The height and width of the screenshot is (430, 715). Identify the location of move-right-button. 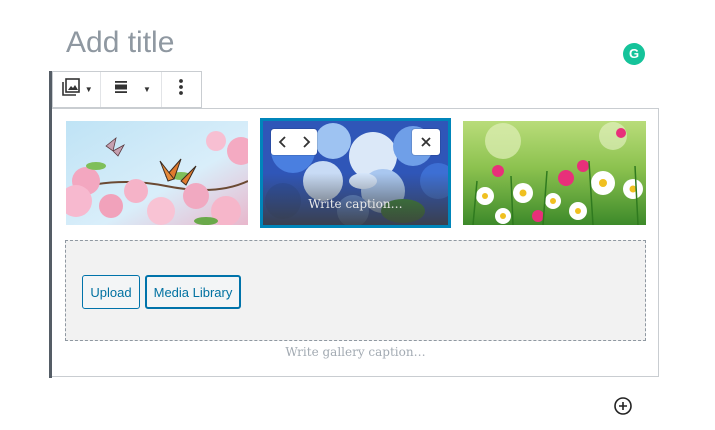
(306, 142).